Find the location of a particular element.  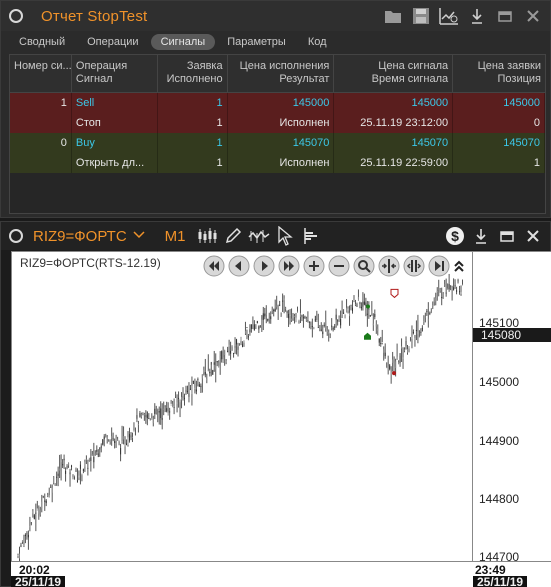

candles-icon is located at coordinates (207, 236).